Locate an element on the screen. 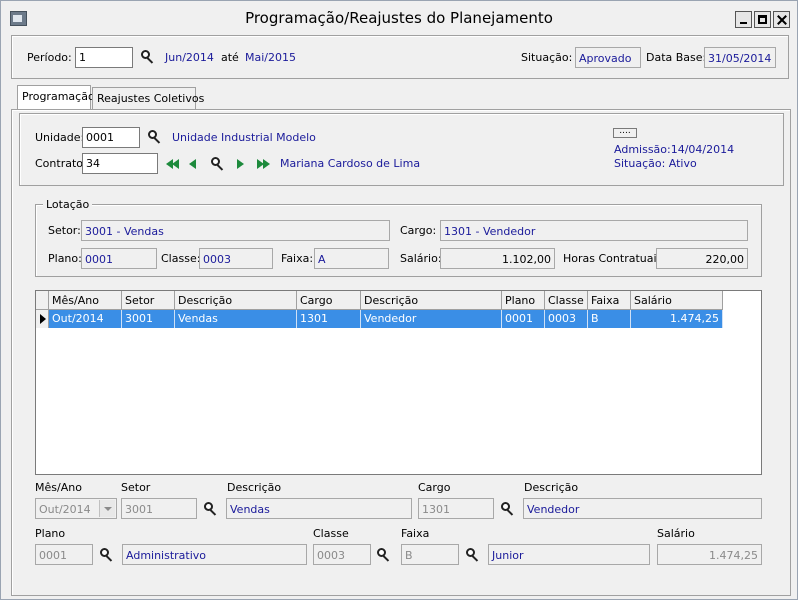  detail-plano-label: Plano is located at coordinates (50, 533).